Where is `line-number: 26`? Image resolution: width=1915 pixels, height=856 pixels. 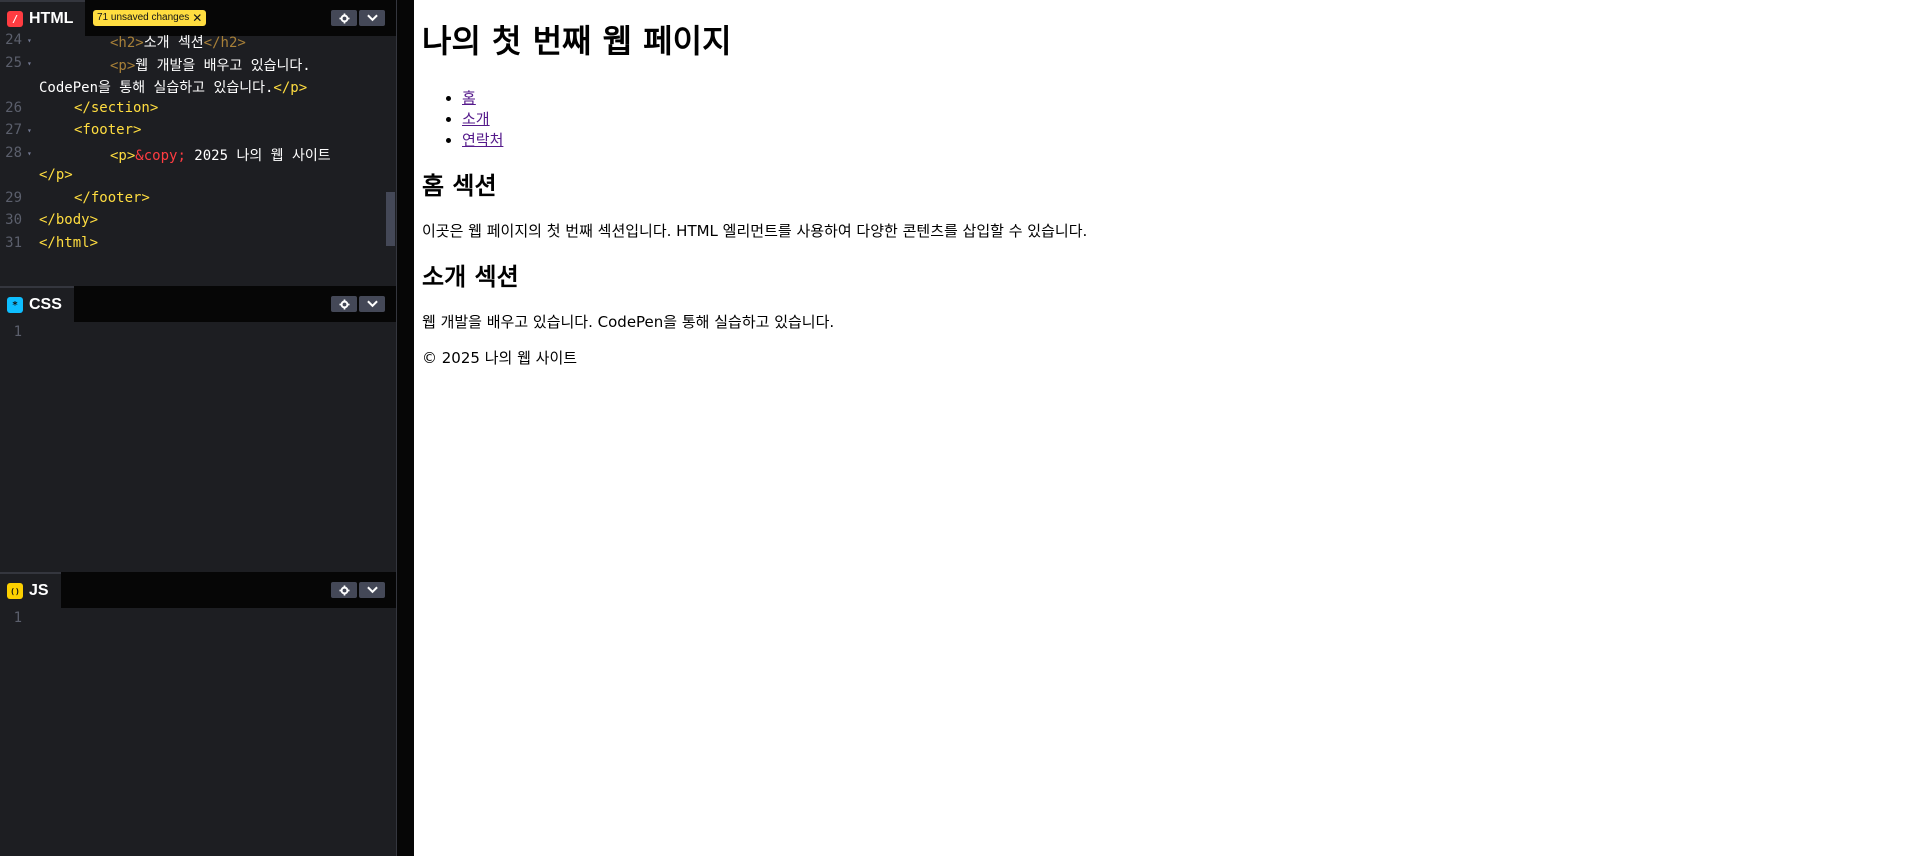 line-number: 26 is located at coordinates (13, 108).